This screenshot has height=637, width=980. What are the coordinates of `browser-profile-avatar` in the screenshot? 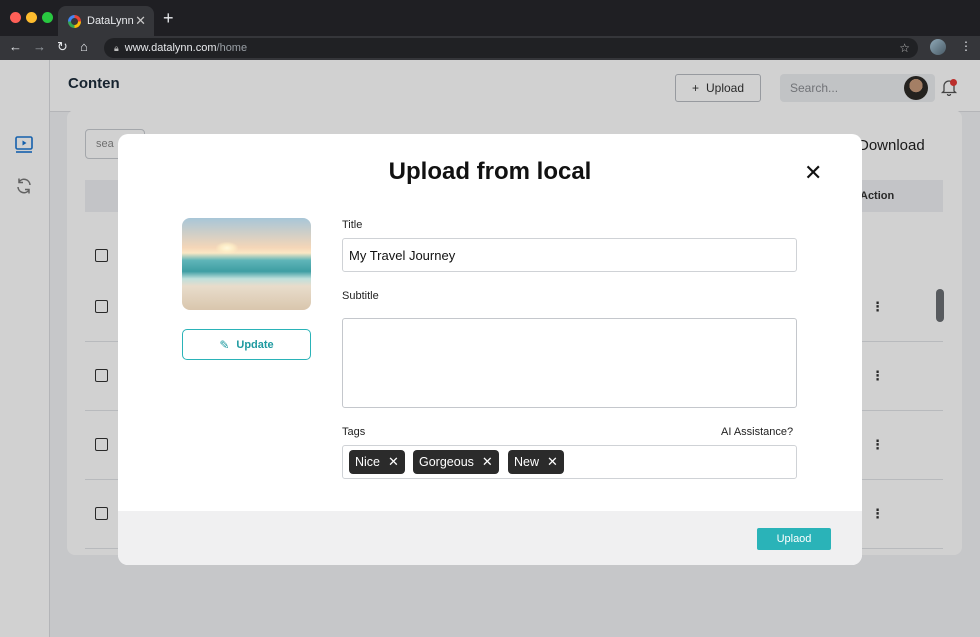 It's located at (938, 47).